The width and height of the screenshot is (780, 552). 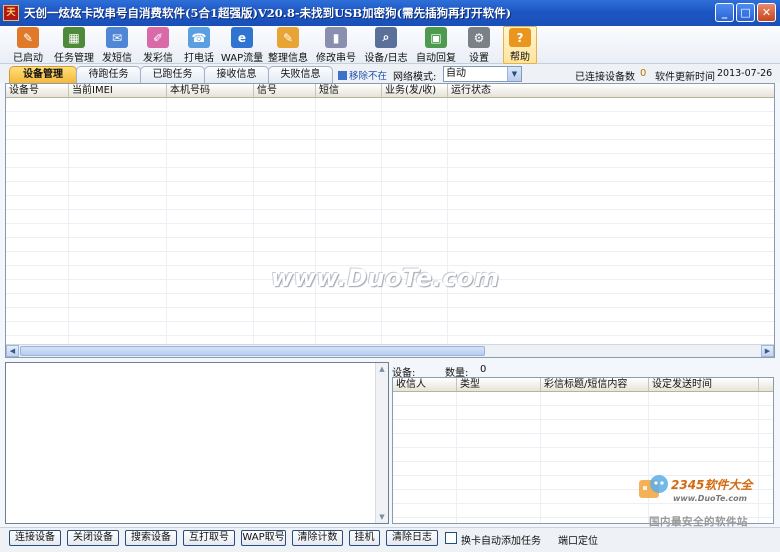 What do you see at coordinates (263, 538) in the screenshot?
I see `wap-get-number-button: WAP取号` at bounding box center [263, 538].